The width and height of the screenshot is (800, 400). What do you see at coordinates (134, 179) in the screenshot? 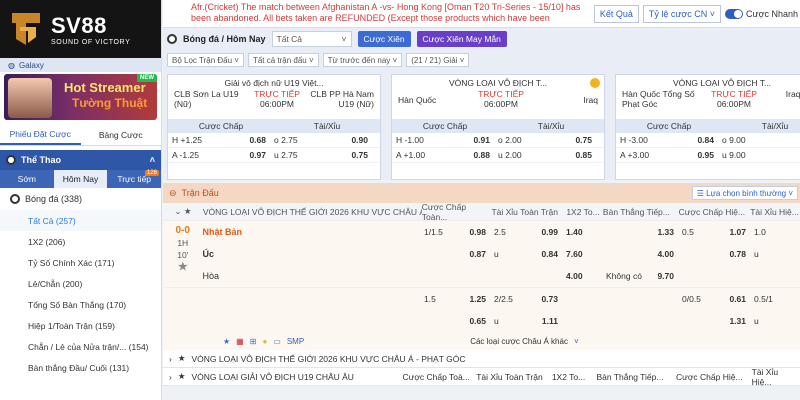
I see `tab-live: Trực tiếp 126` at bounding box center [134, 179].